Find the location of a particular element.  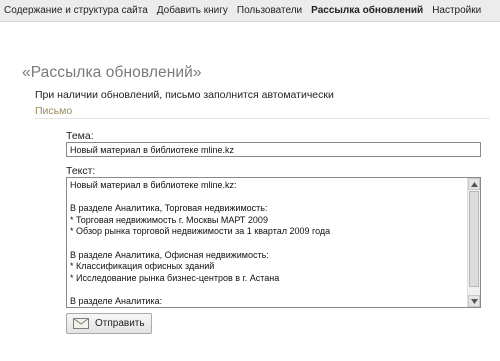

scrollbar-thumb is located at coordinates (474, 239).